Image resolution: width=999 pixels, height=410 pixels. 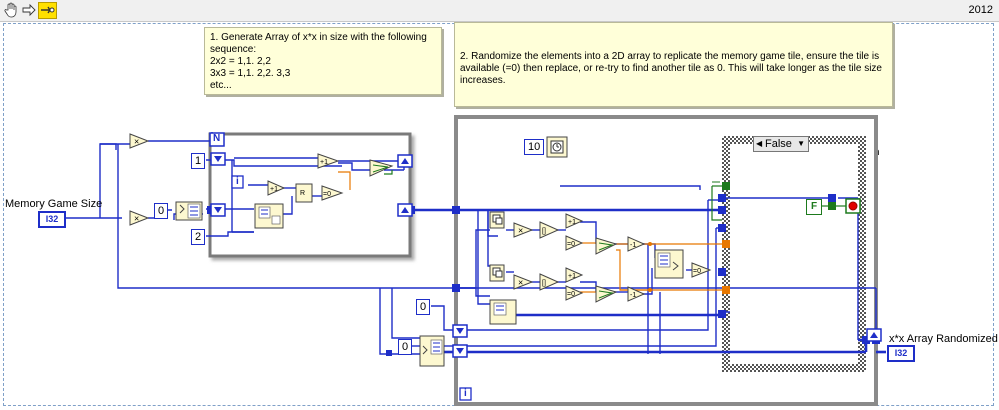 I want to click on false-constant: F, so click(x=814, y=207).